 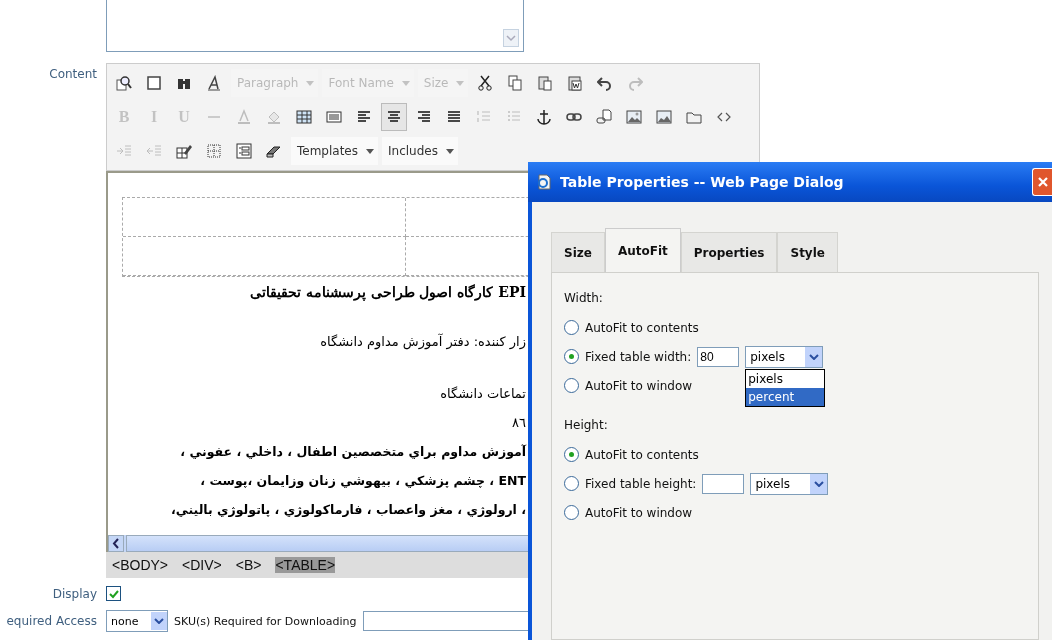 What do you see at coordinates (214, 151) in the screenshot?
I see `dotted-grid-icon` at bounding box center [214, 151].